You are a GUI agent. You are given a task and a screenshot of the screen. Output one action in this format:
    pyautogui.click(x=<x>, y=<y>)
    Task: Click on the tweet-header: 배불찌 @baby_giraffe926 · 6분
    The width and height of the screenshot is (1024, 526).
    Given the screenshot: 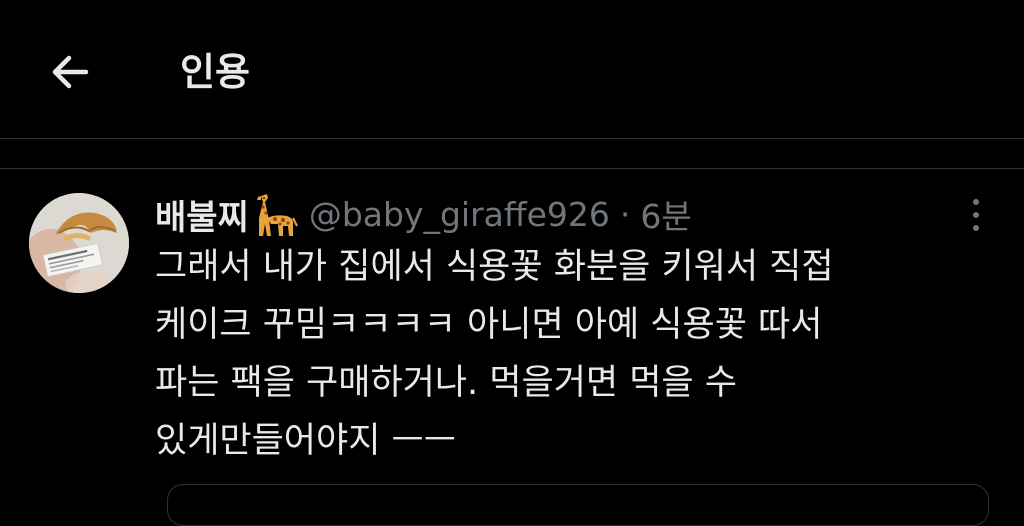 What is the action you would take?
    pyautogui.click(x=423, y=214)
    